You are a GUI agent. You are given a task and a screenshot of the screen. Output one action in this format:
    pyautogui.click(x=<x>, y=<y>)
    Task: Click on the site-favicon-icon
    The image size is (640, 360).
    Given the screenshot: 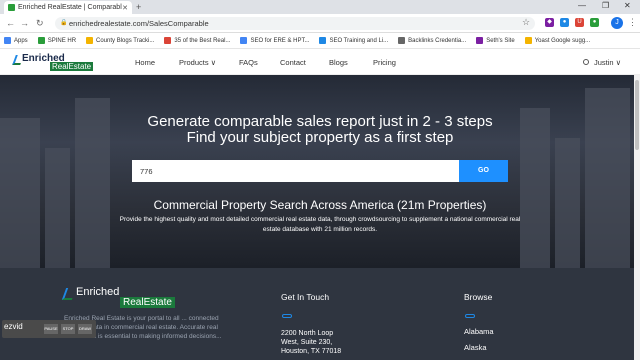 What is the action you would take?
    pyautogui.click(x=11, y=7)
    